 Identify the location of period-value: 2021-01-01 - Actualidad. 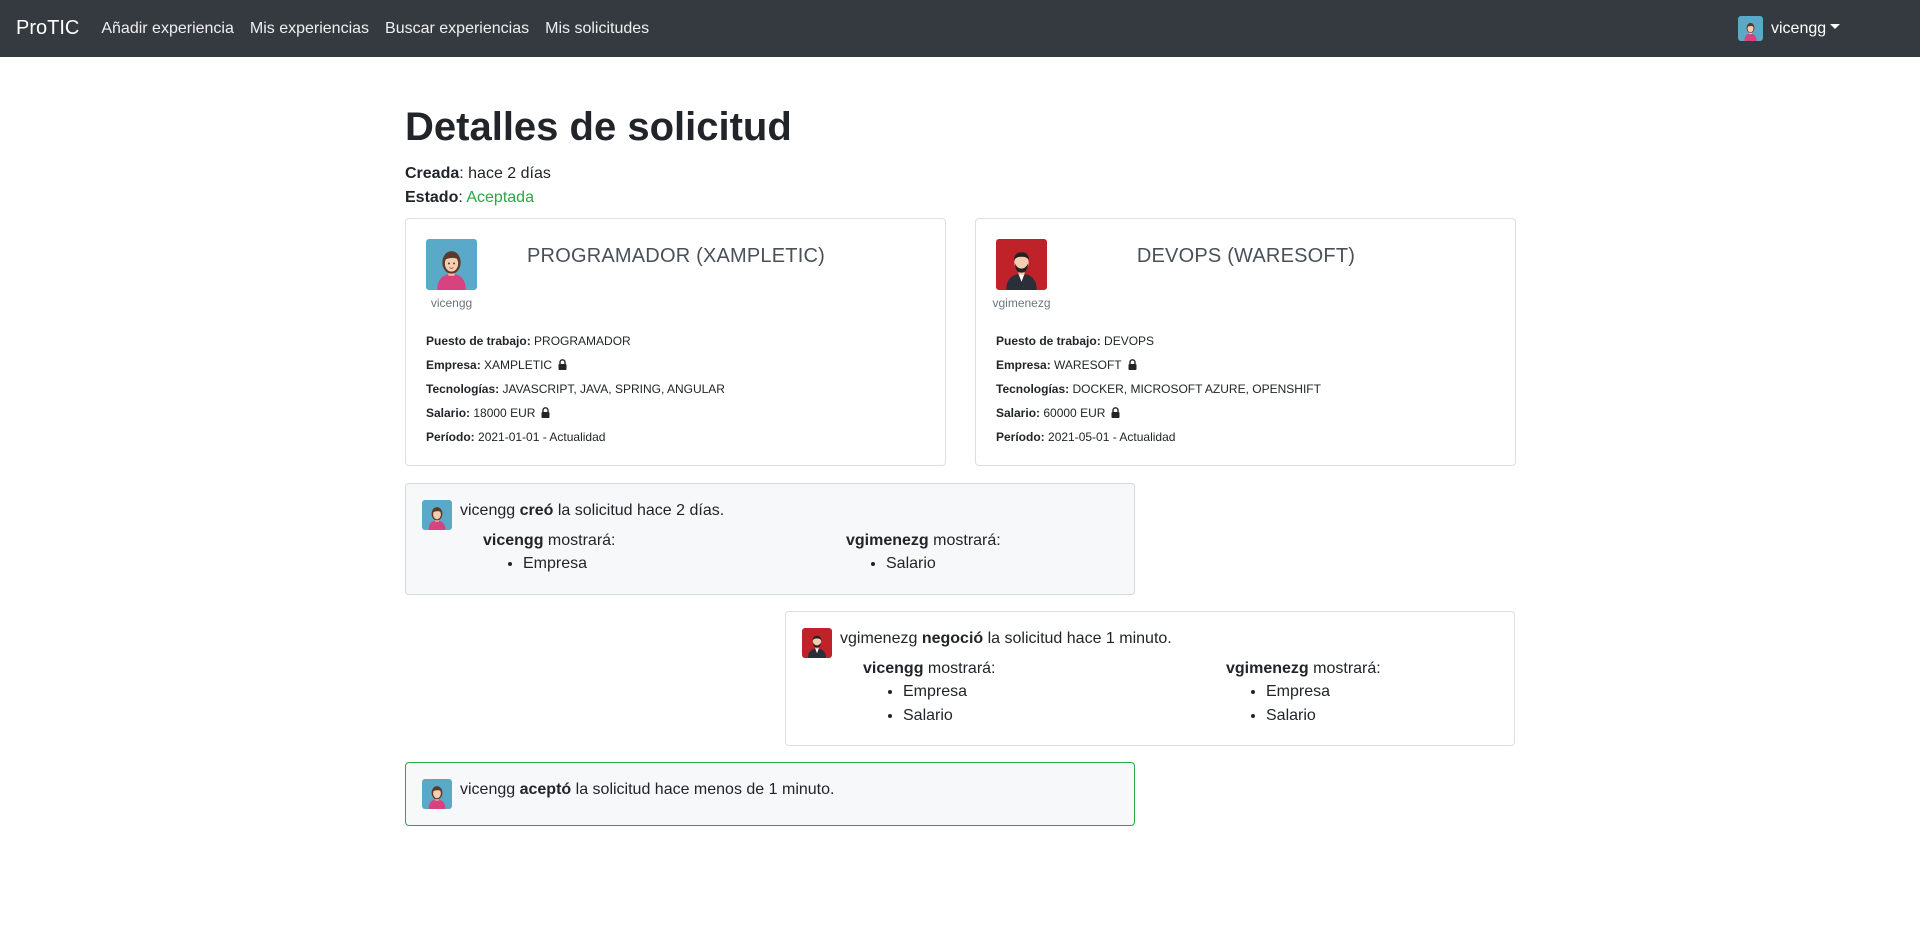
(542, 437).